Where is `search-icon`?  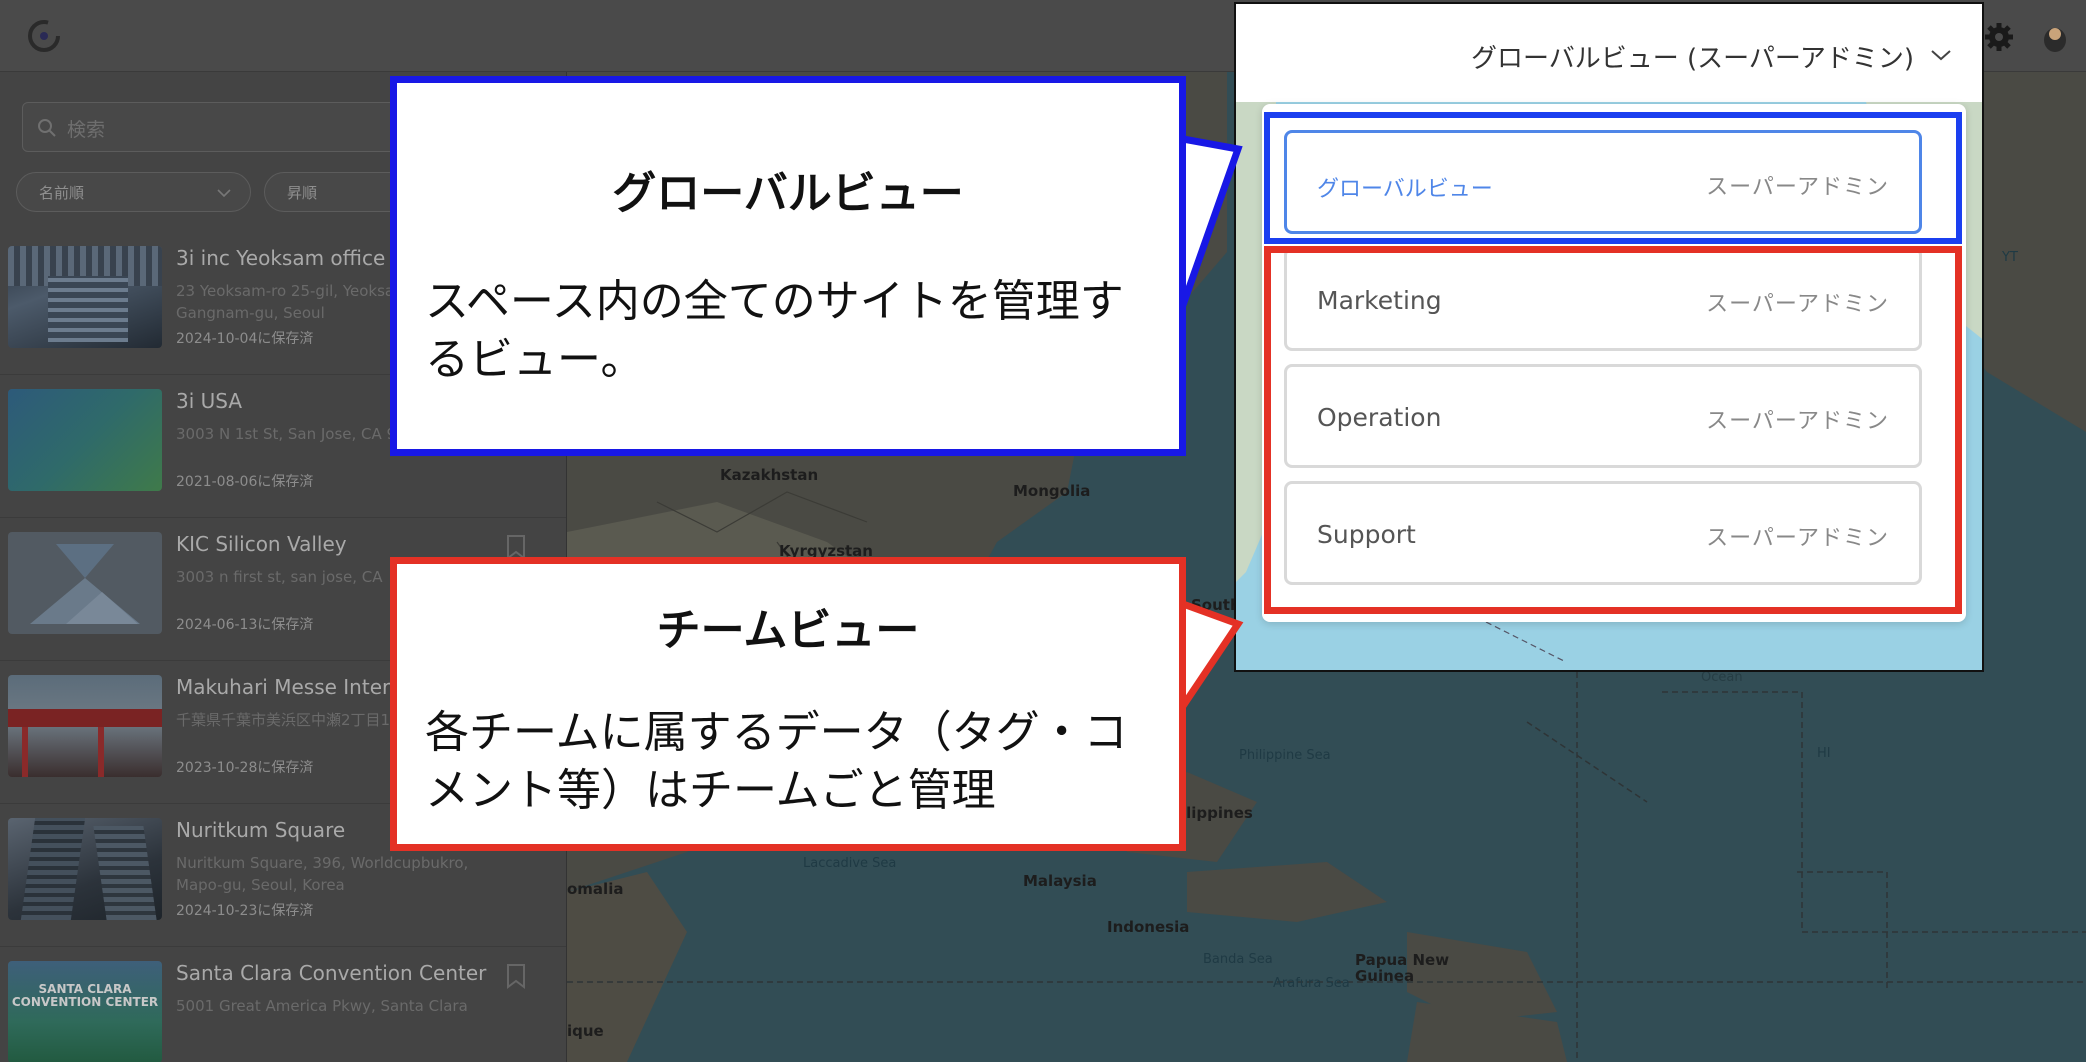 search-icon is located at coordinates (47, 128).